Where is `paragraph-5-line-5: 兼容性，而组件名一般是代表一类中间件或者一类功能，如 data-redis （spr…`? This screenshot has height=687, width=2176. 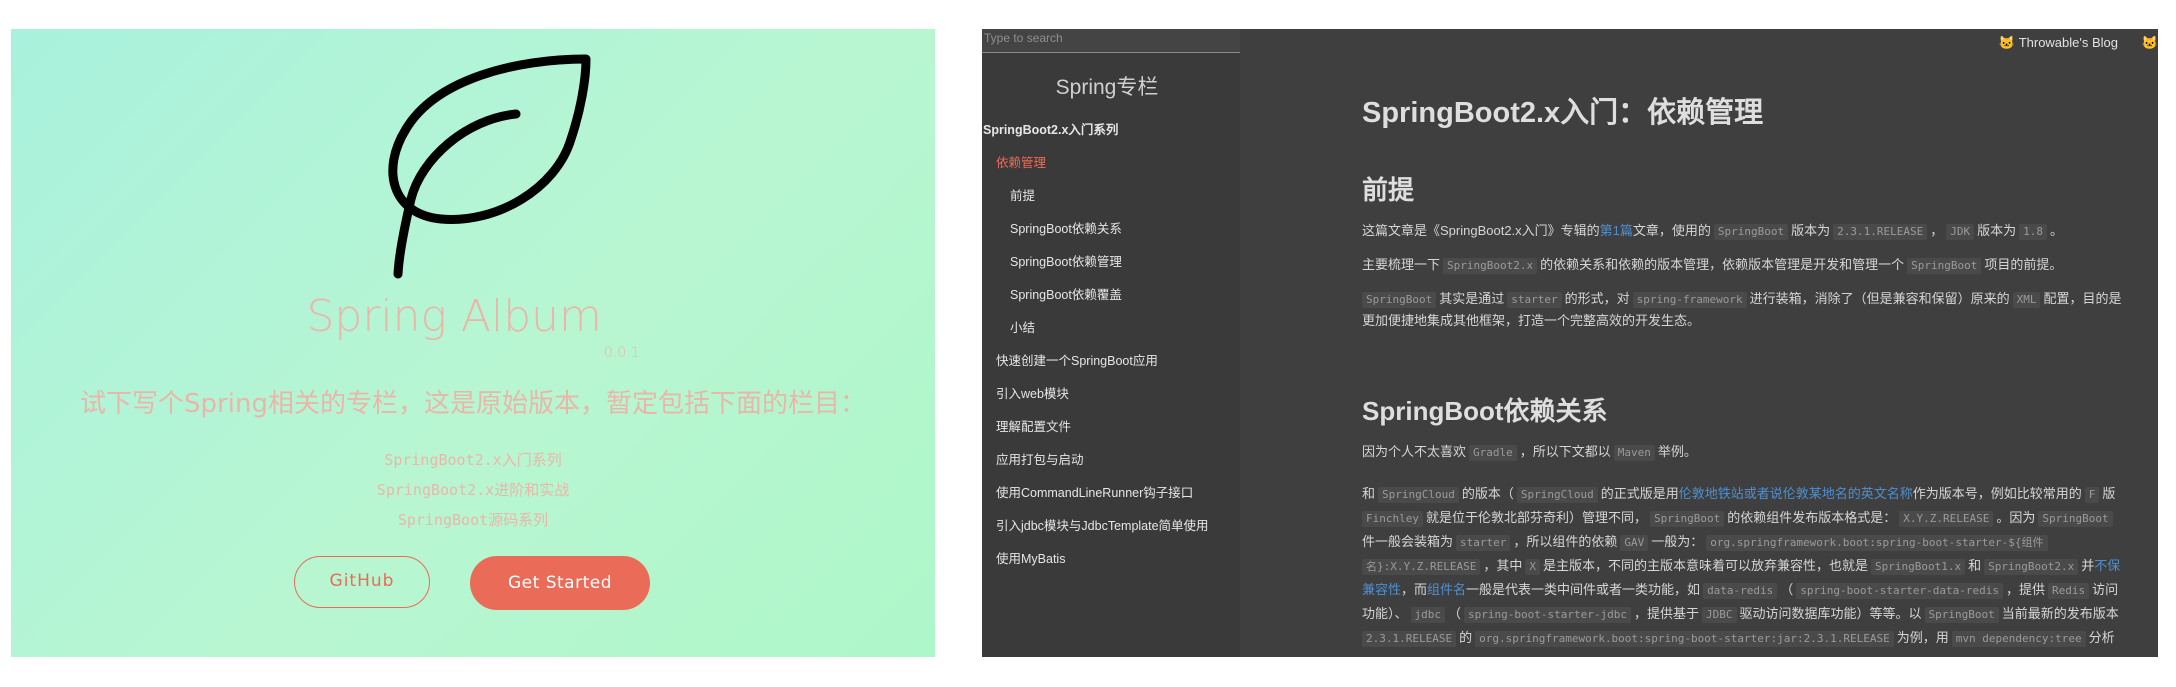 paragraph-5-line-5: 兼容性，而组件名一般是代表一类中间件或者一类功能，如 data-redis （spr… is located at coordinates (1740, 590).